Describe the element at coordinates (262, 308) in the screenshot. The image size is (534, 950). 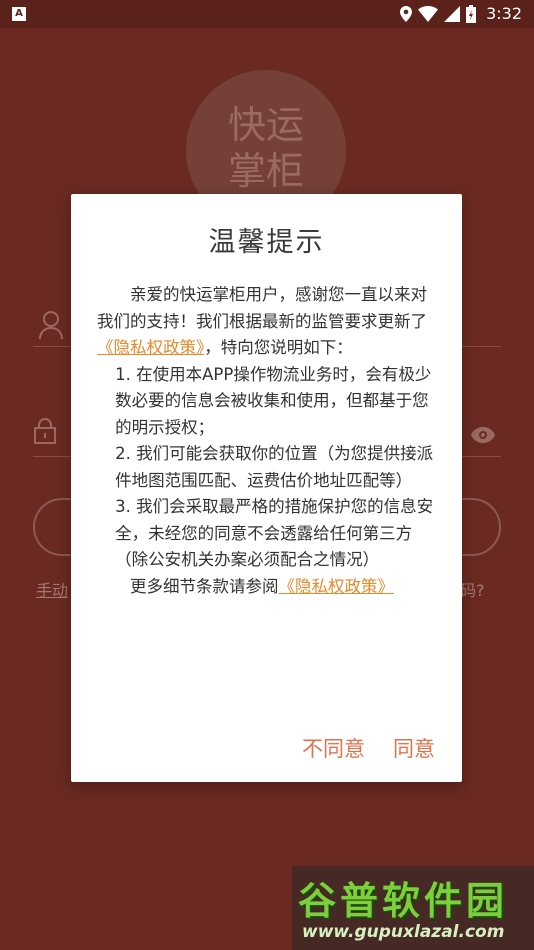
I see `intro-text: 亲爱的快运掌柜用户，感谢您一直以来对我们的支持！我们根据最新的监管要求更新了` at that location.